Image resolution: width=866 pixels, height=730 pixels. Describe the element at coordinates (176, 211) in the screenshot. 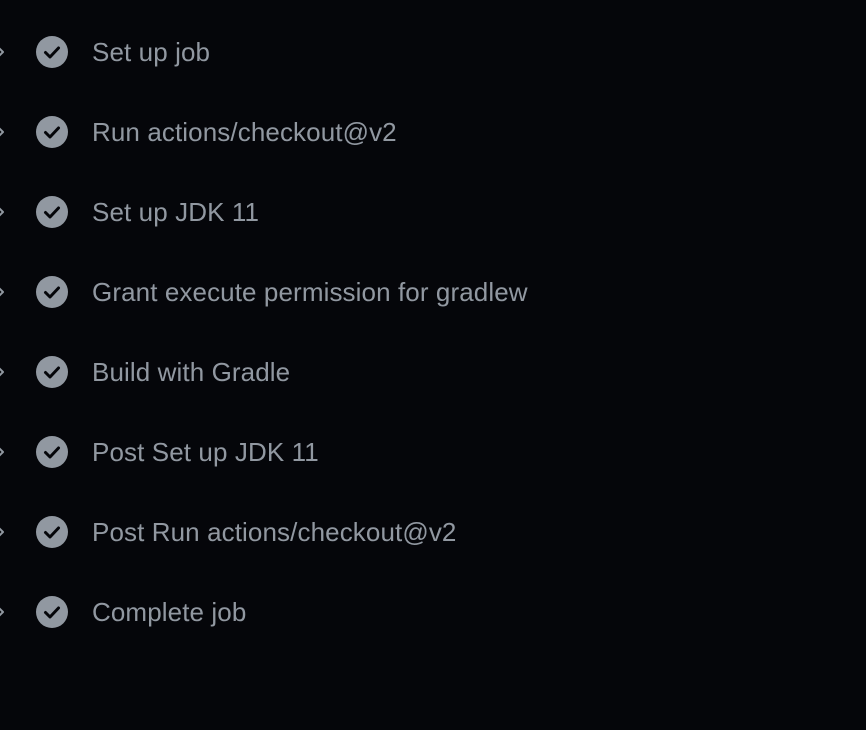

I see `step-label: Set up JDK 11` at that location.